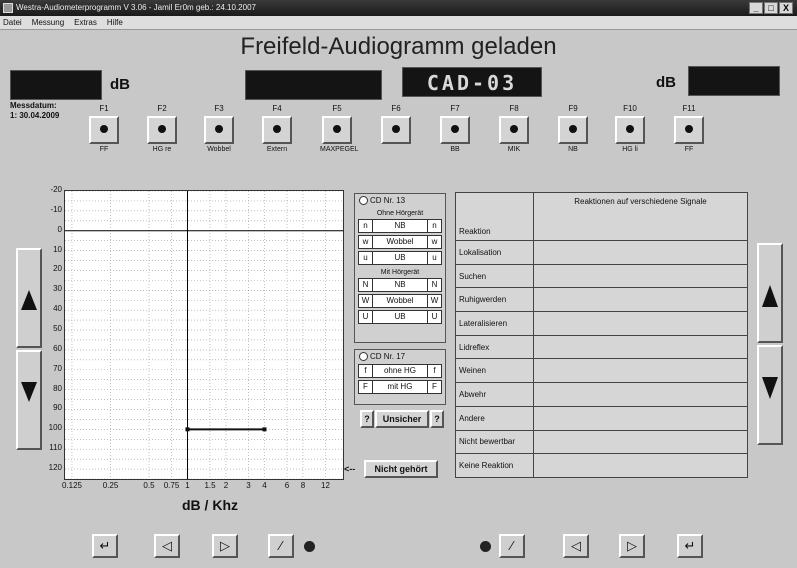 This screenshot has height=568, width=797. I want to click on cd17-radio: CD Nr. 17, so click(400, 357).